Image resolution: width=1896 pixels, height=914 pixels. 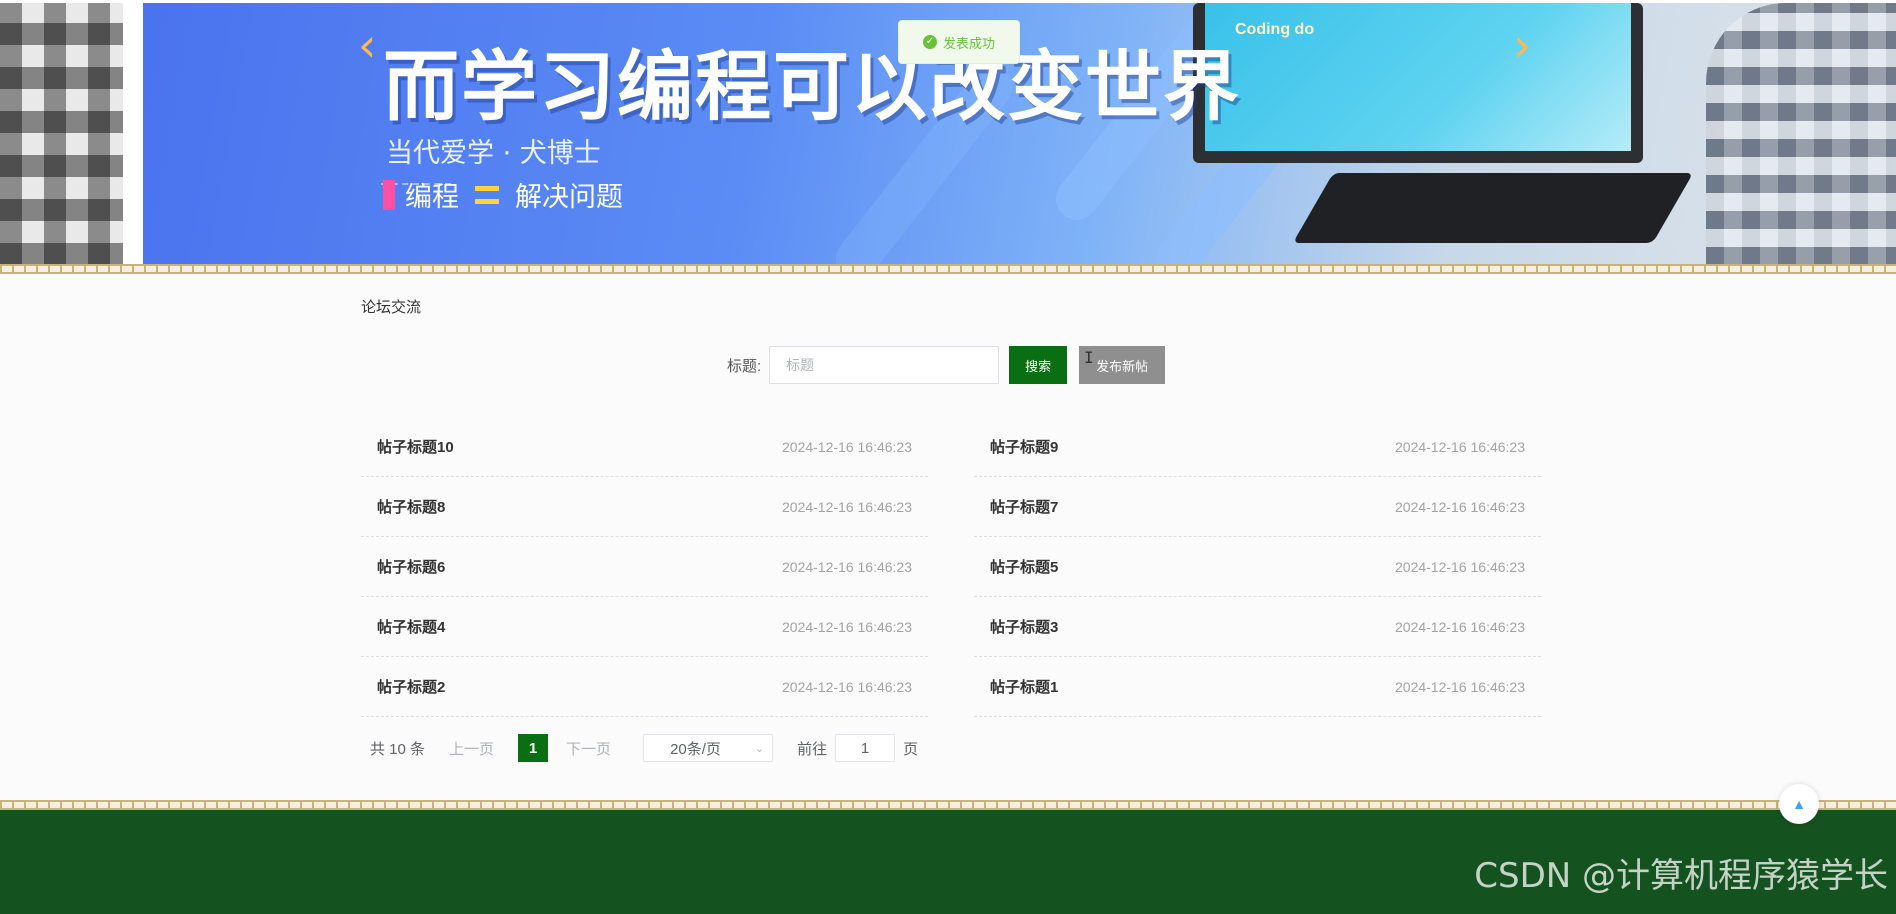 What do you see at coordinates (1522, 45) in the screenshot?
I see `chevron-right-icon: ›` at bounding box center [1522, 45].